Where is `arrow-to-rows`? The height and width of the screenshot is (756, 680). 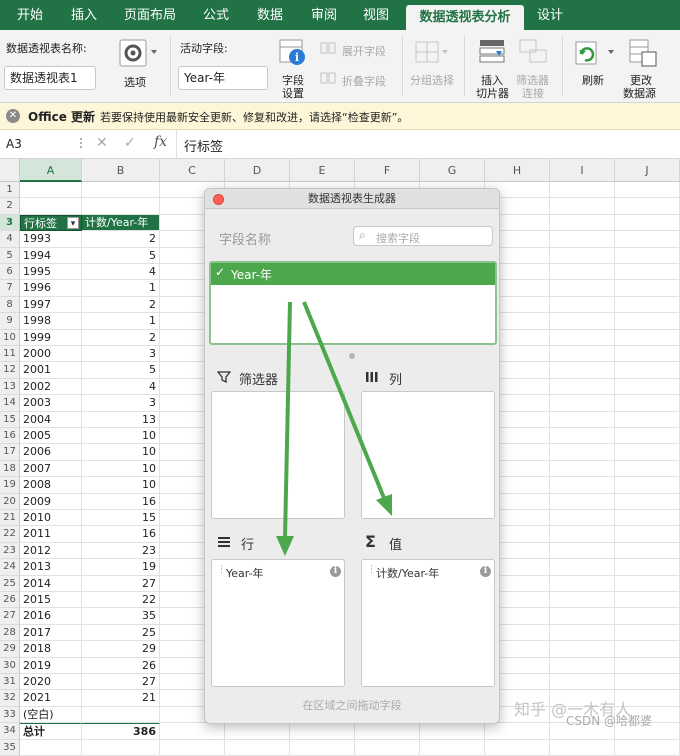
arrow-to-rows is located at coordinates (287, 420).